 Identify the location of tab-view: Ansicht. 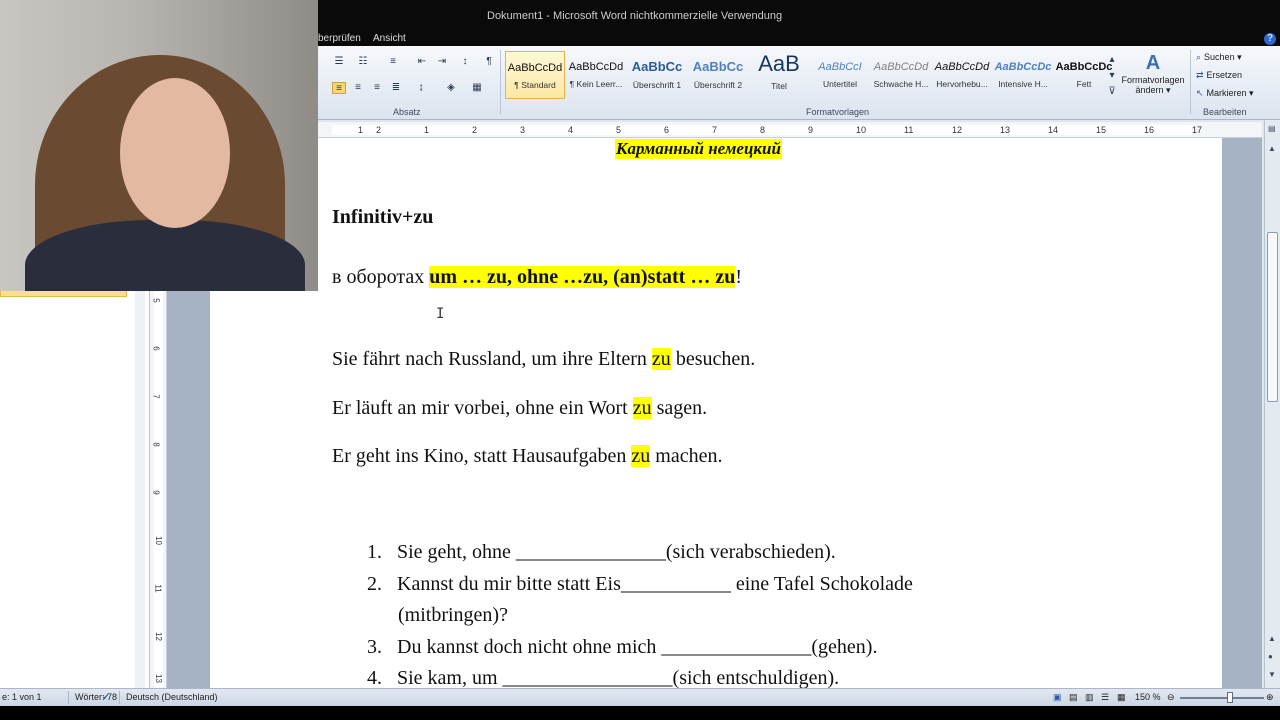
(389, 38).